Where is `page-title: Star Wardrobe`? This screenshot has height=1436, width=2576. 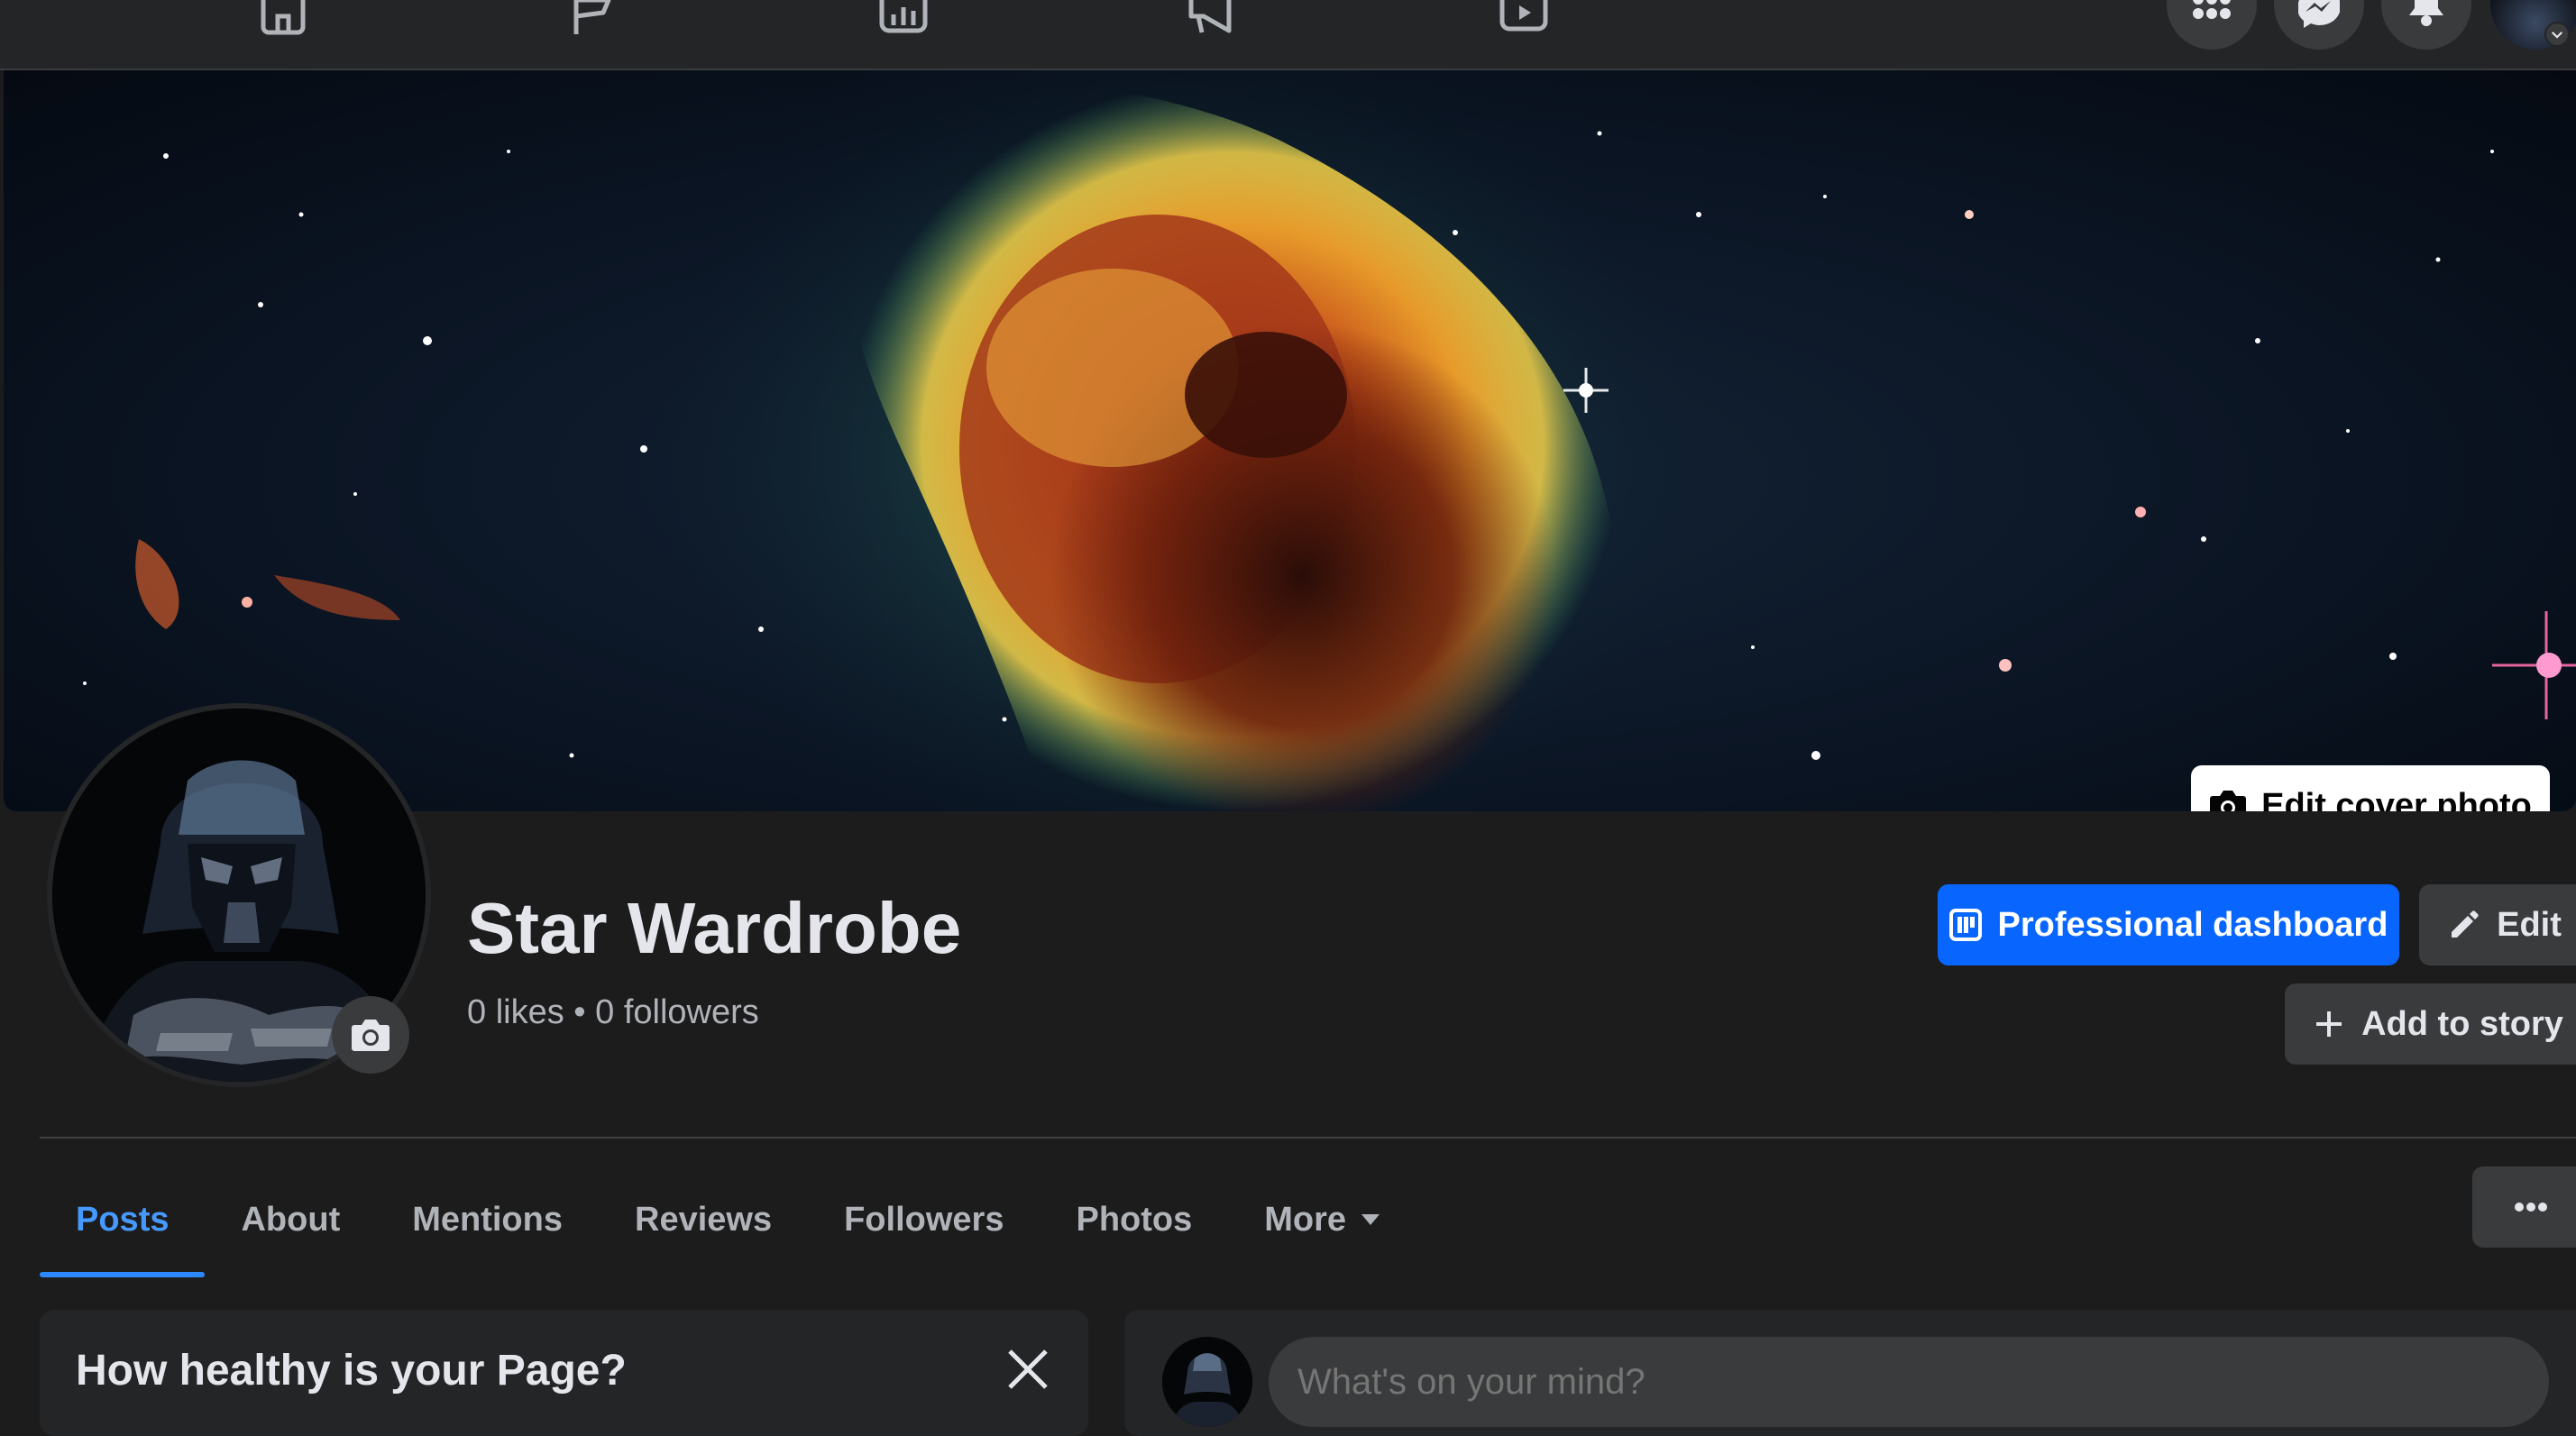
page-title: Star Wardrobe is located at coordinates (714, 928).